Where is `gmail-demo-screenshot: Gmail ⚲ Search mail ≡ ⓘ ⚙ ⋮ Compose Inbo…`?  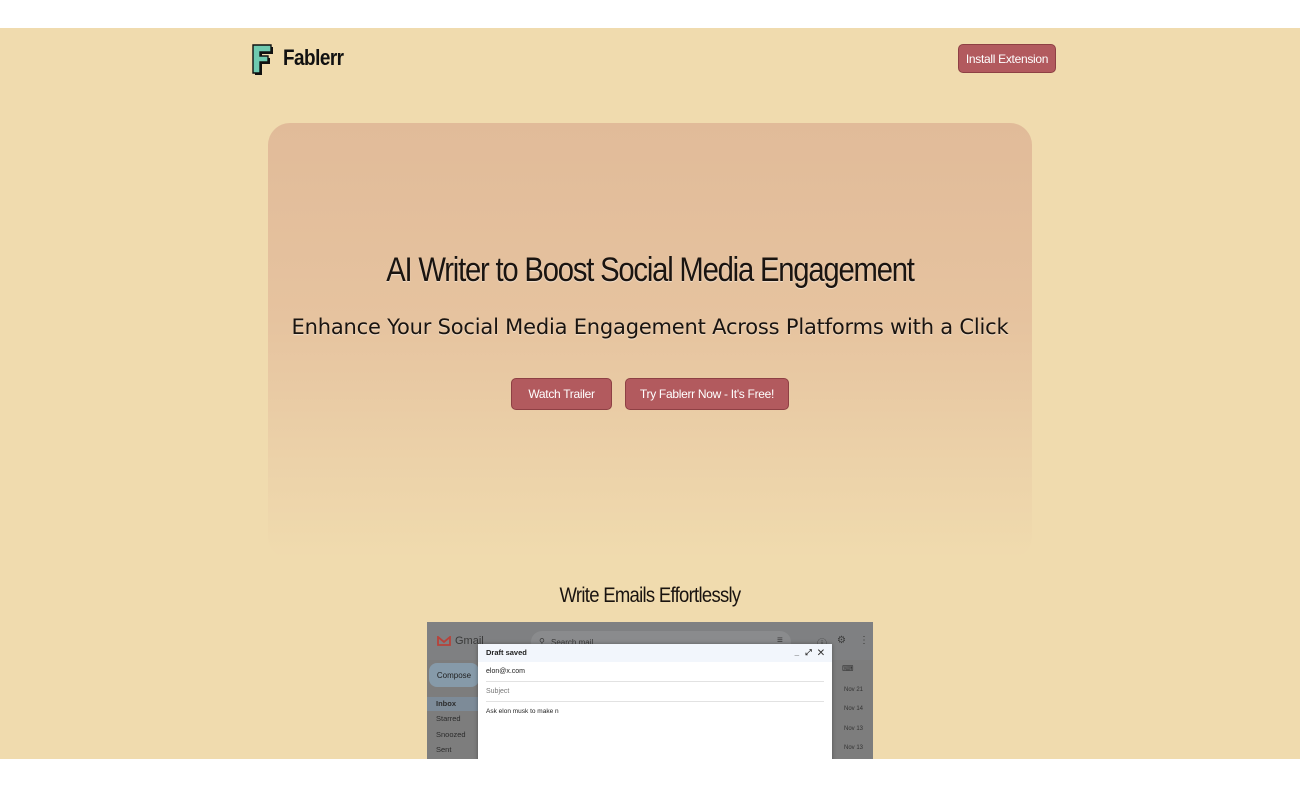
gmail-demo-screenshot: Gmail ⚲ Search mail ≡ ⓘ ⚙ ⋮ Compose Inbo… is located at coordinates (650, 690).